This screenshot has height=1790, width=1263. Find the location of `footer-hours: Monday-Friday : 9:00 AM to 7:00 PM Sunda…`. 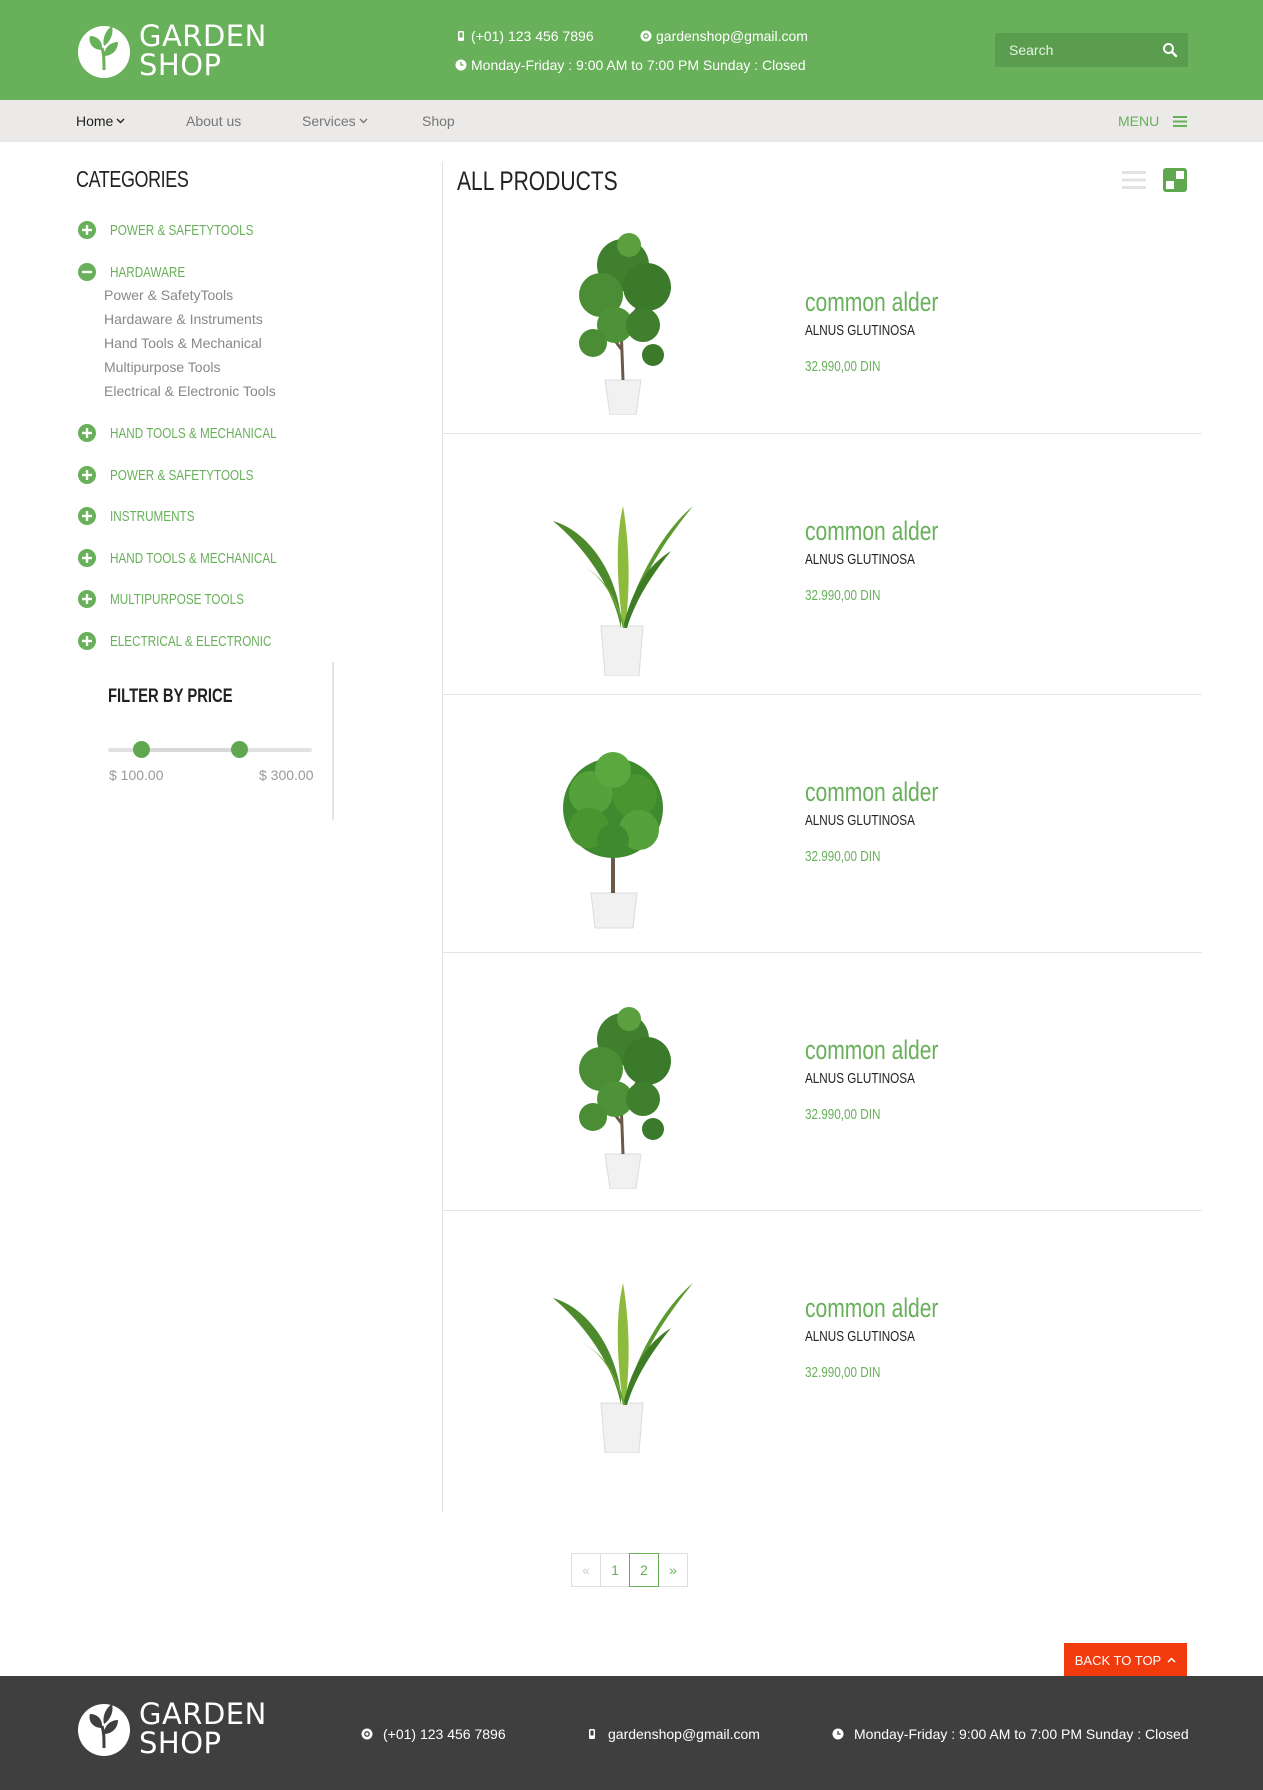

footer-hours: Monday-Friday : 9:00 AM to 7:00 PM Sunda… is located at coordinates (1010, 1734).